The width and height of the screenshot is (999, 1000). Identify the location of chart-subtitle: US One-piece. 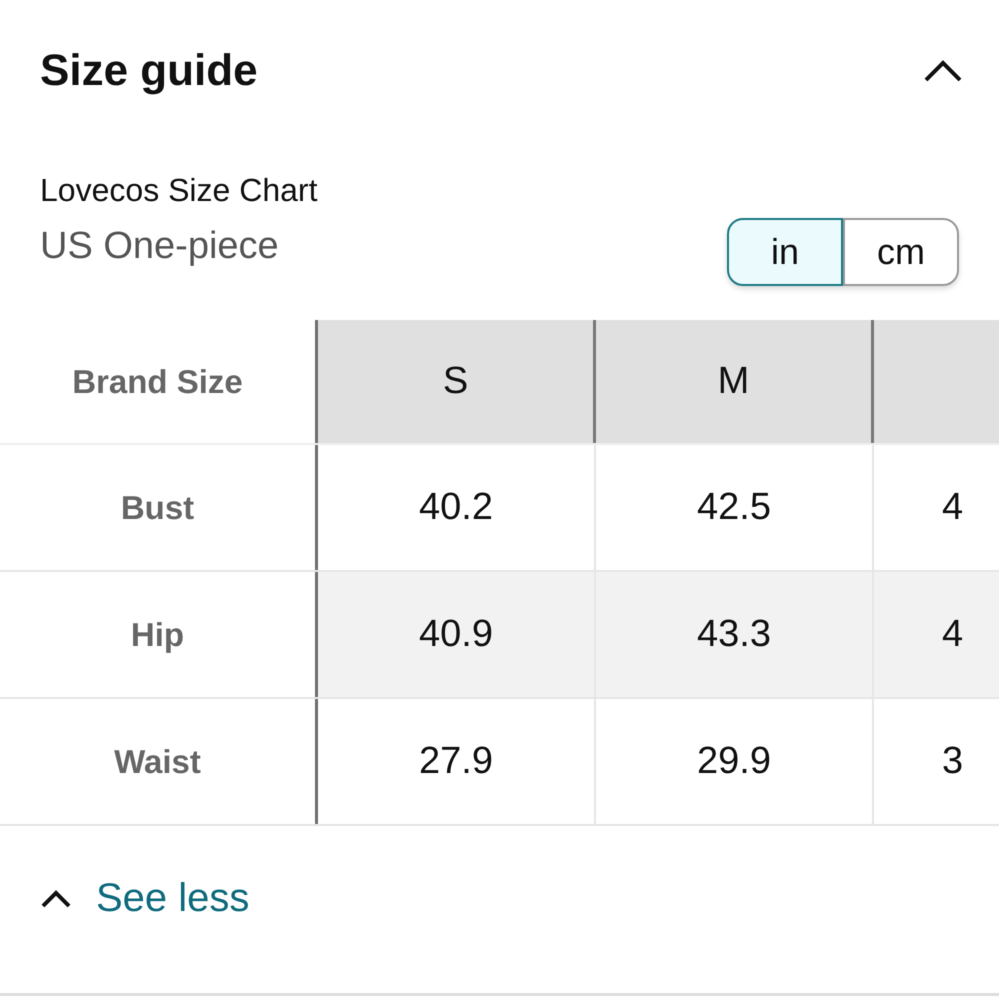
(160, 246).